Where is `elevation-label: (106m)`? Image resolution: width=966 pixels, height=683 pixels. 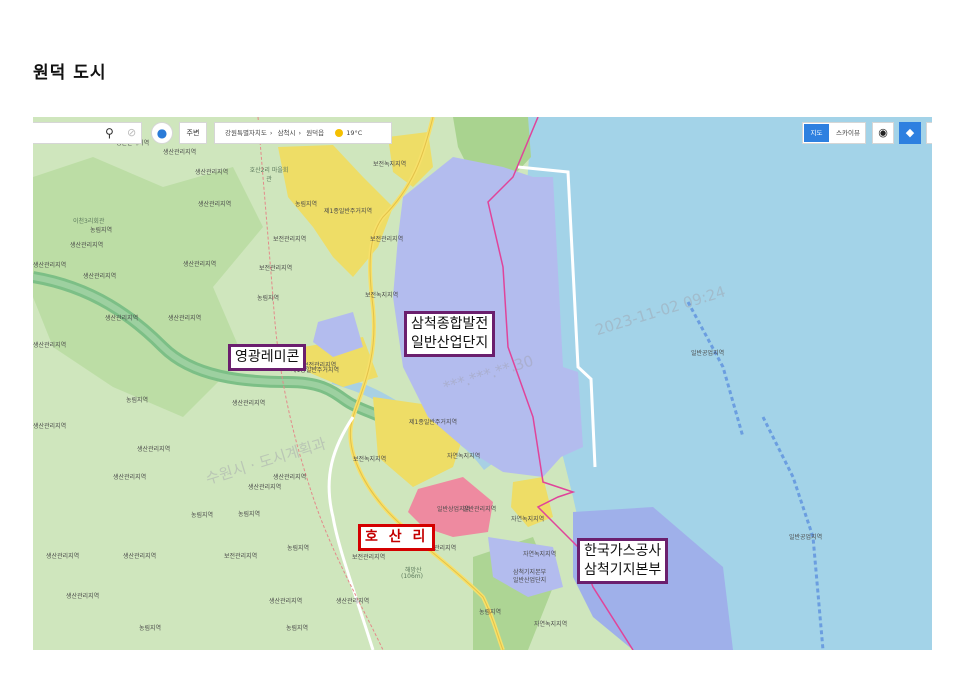 elevation-label: (106m) is located at coordinates (412, 576).